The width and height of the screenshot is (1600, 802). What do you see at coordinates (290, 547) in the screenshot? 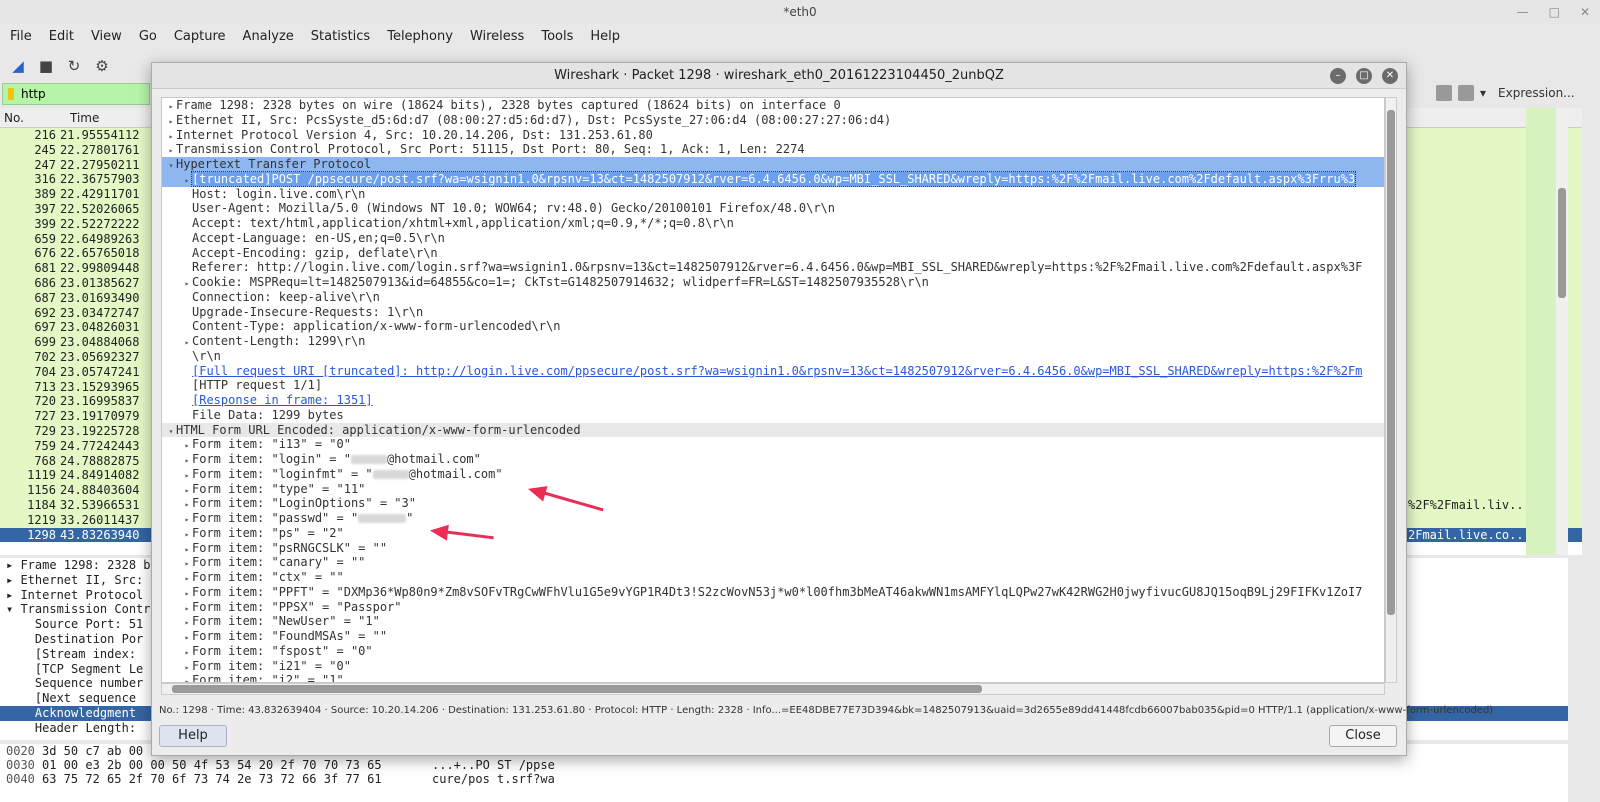
I see `tree-item-label: Form item: "psRNGCSLK" = ""` at bounding box center [290, 547].